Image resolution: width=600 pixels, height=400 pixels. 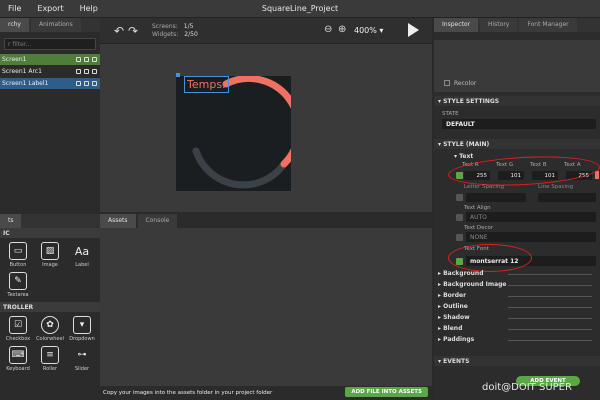 What do you see at coordinates (14, 8) in the screenshot?
I see `menu-file: File` at bounding box center [14, 8].